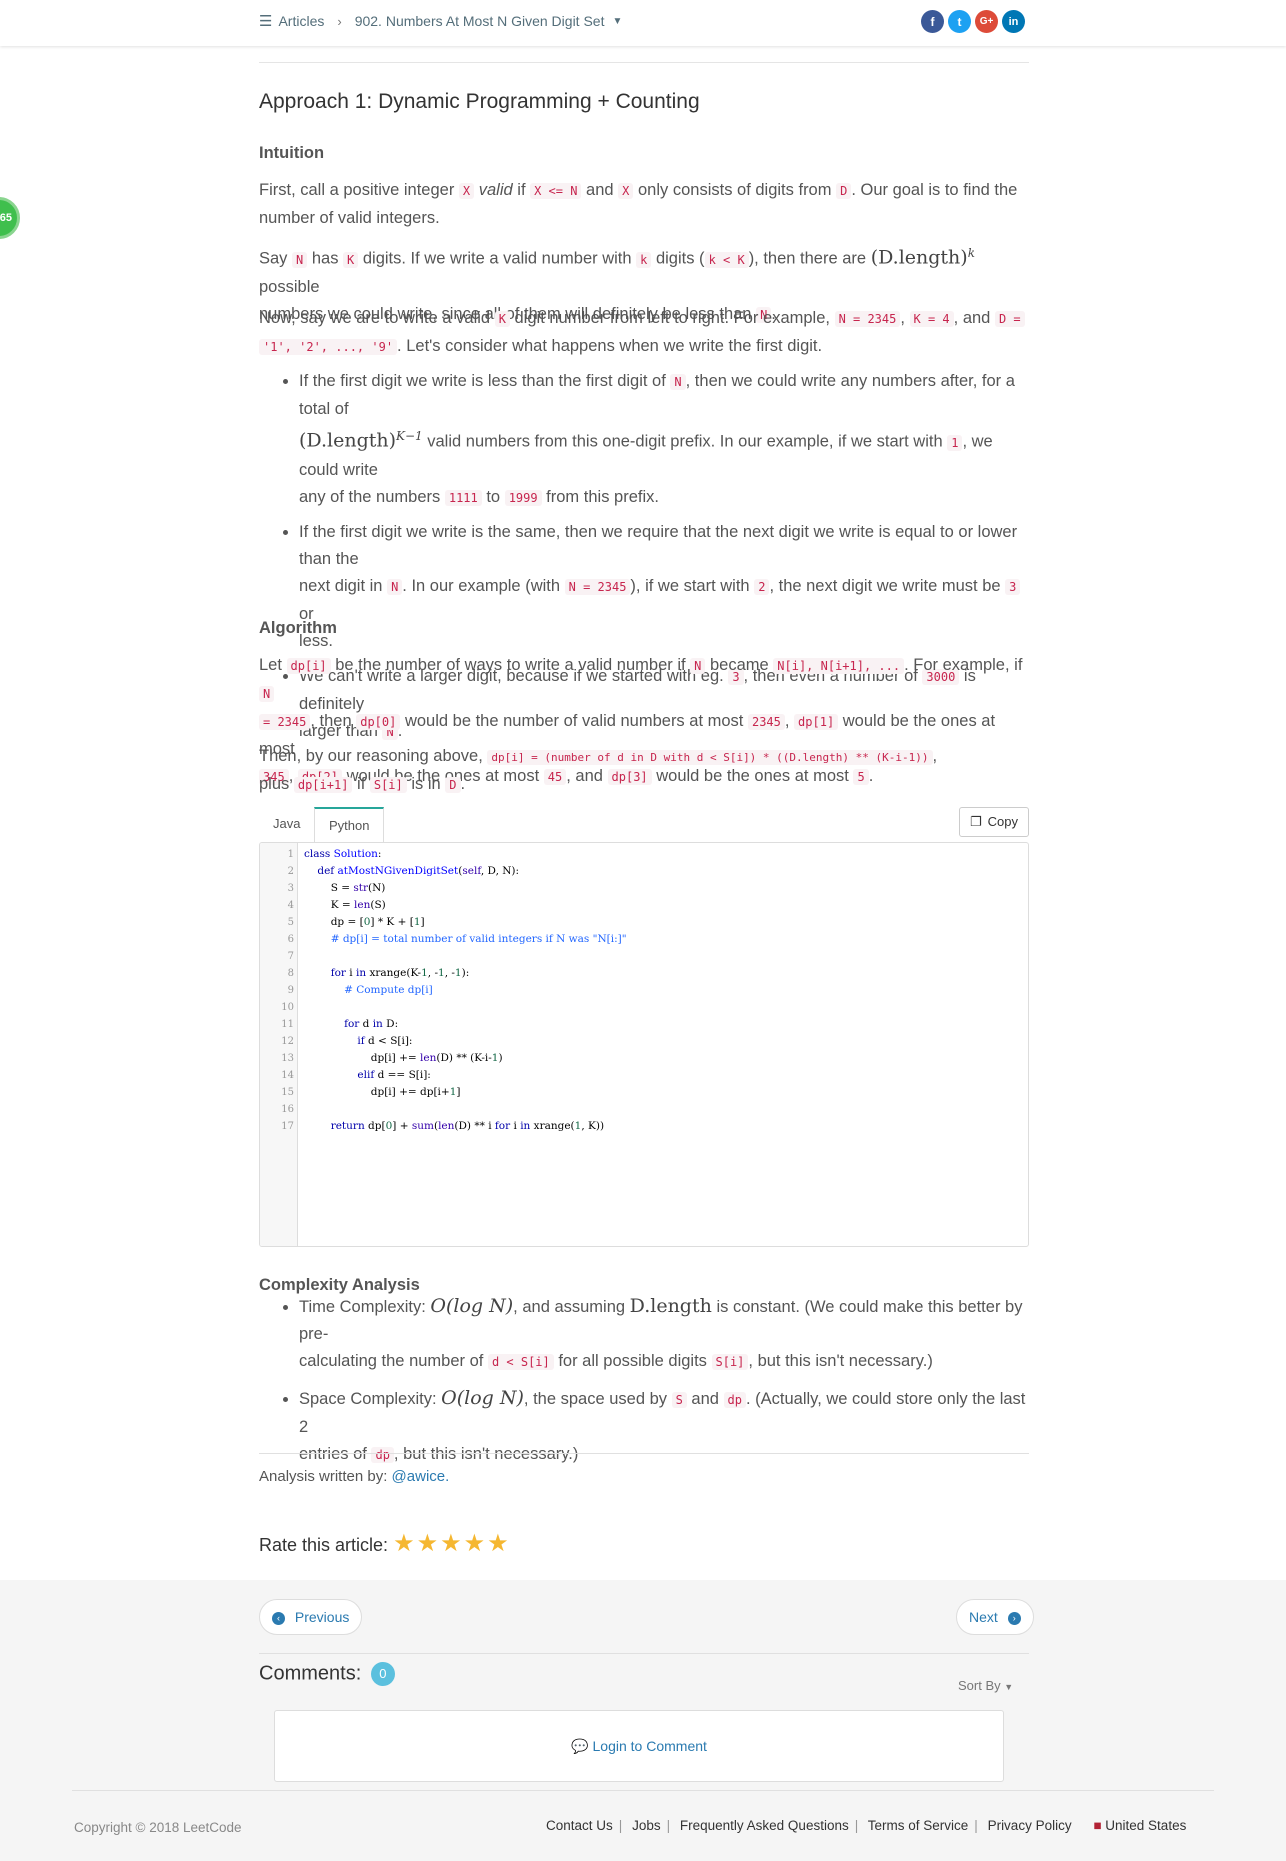 The width and height of the screenshot is (1286, 1861). What do you see at coordinates (266, 21) in the screenshot?
I see `list-icon: ☰` at bounding box center [266, 21].